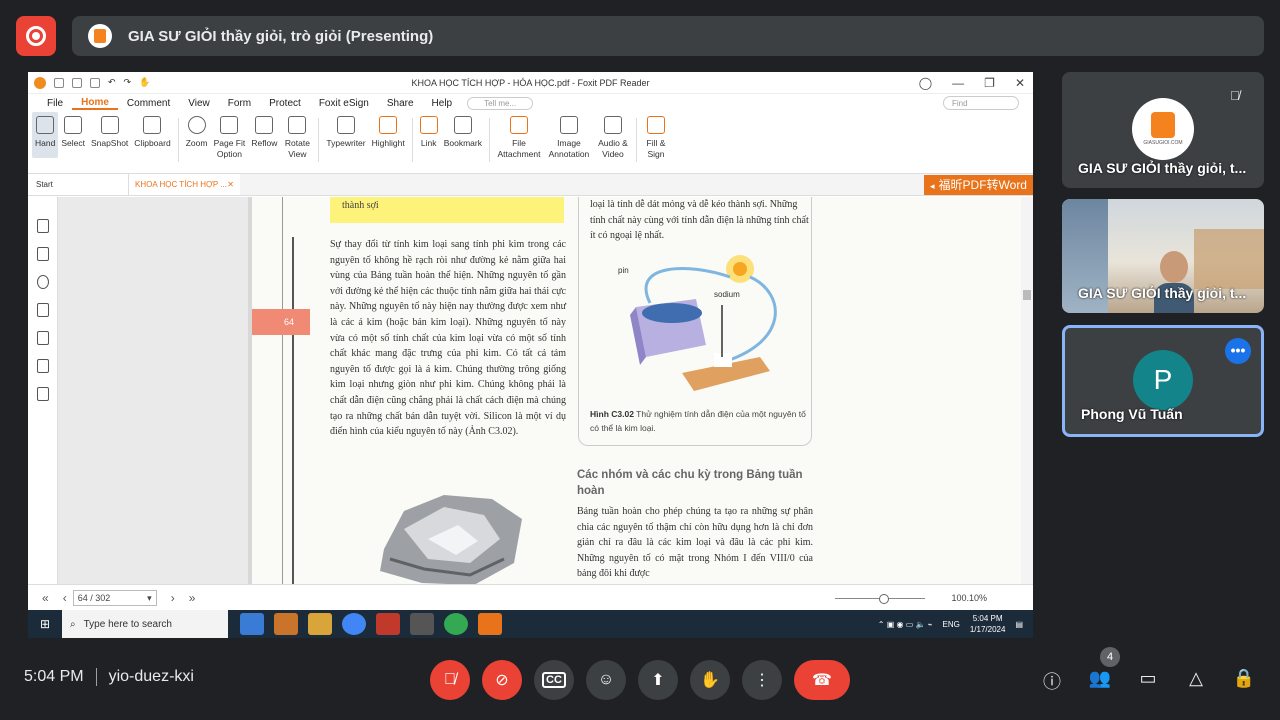  Describe the element at coordinates (145, 624) in the screenshot. I see `taskbar-search: ⌕ Type here to search` at that location.